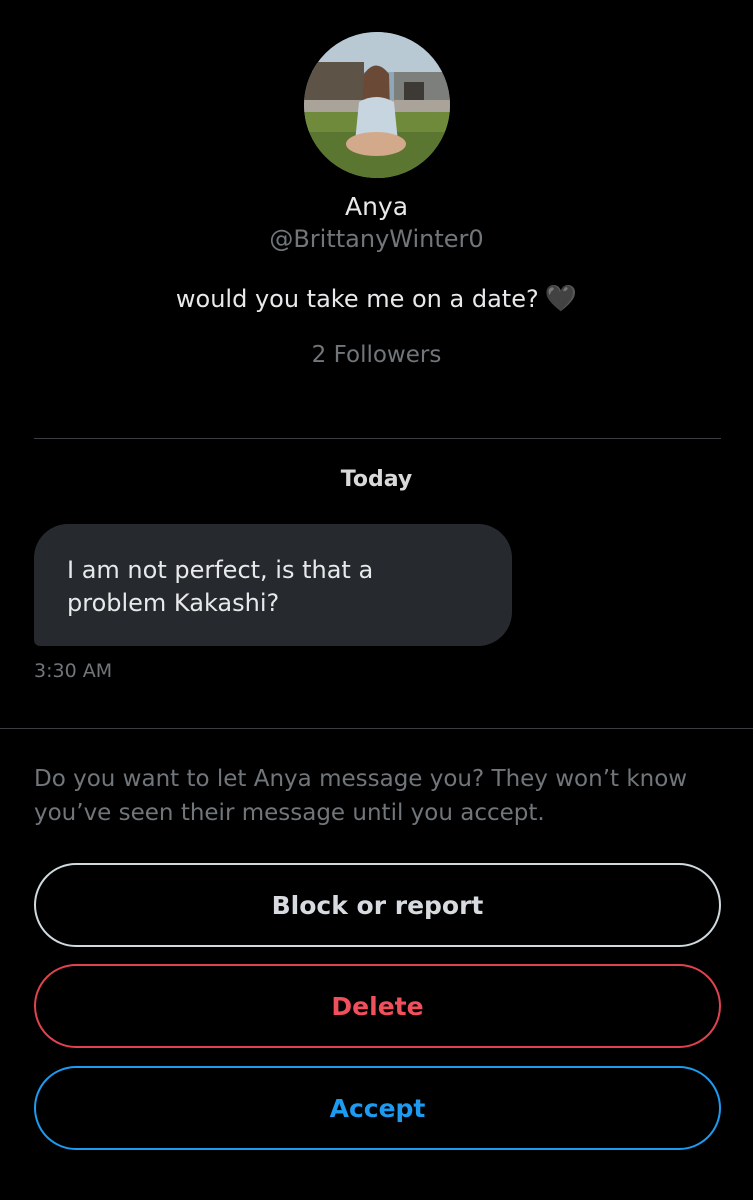  I want to click on avatar-photo, so click(377, 105).